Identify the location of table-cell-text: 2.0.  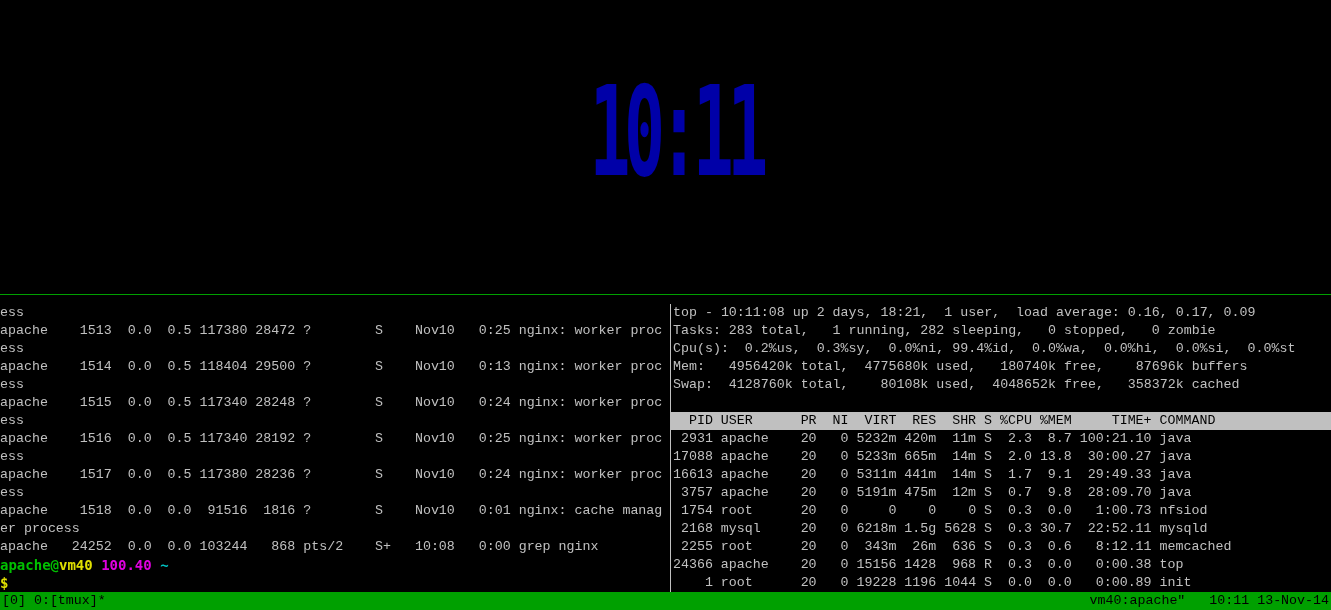
(1019, 457).